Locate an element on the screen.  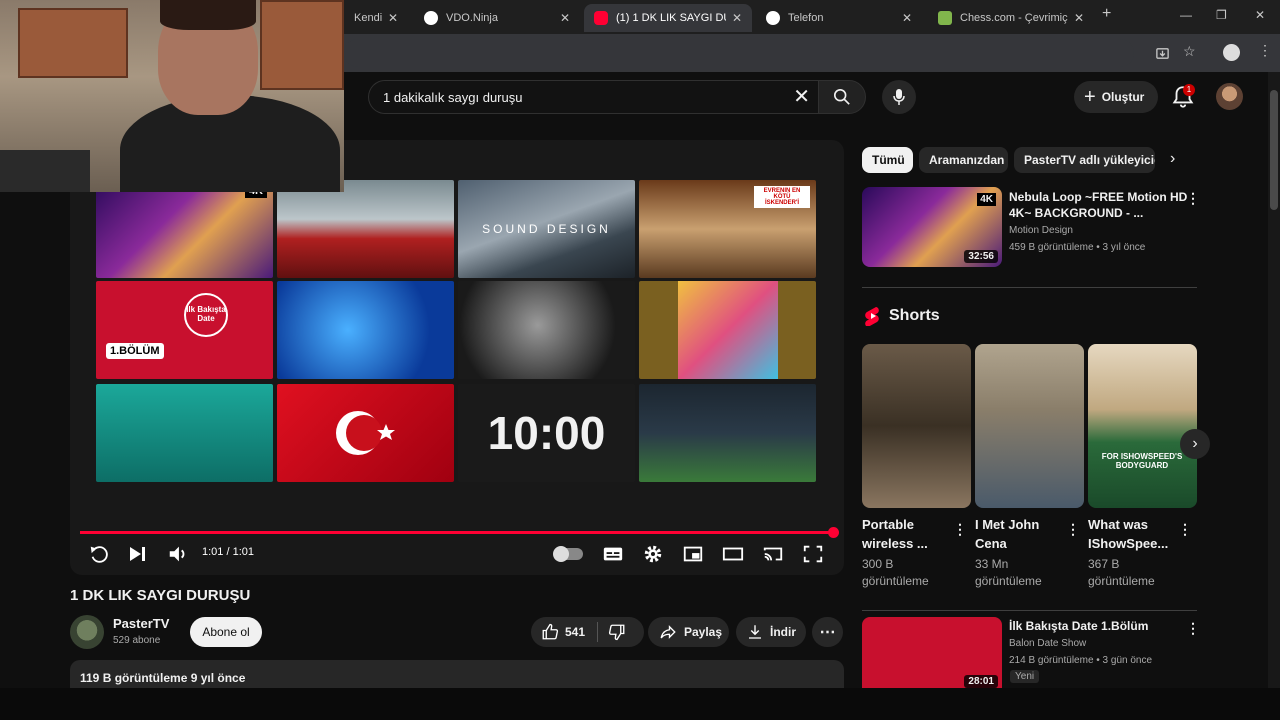
theater-mode-icon is located at coordinates (733, 554).